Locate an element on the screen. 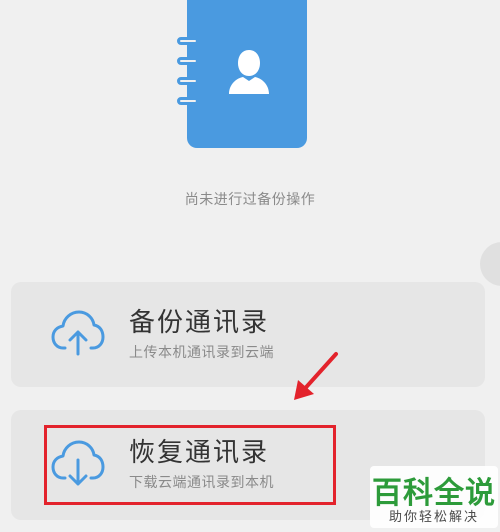 The width and height of the screenshot is (500, 532). highlight-box is located at coordinates (190, 465).